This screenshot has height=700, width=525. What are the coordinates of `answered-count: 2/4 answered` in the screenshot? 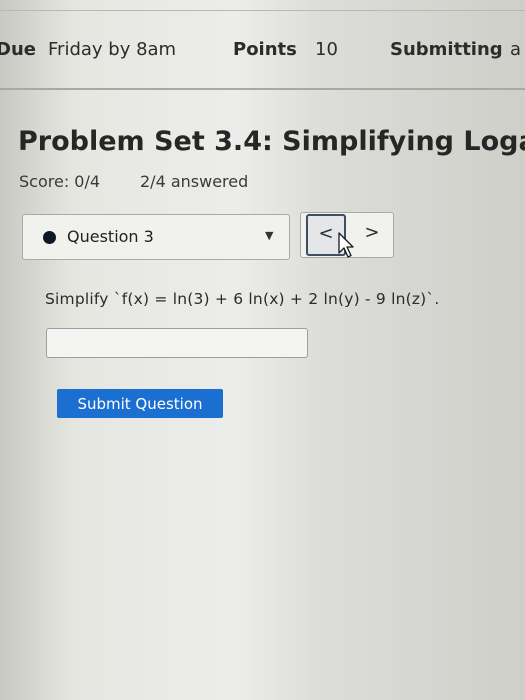 It's located at (194, 181).